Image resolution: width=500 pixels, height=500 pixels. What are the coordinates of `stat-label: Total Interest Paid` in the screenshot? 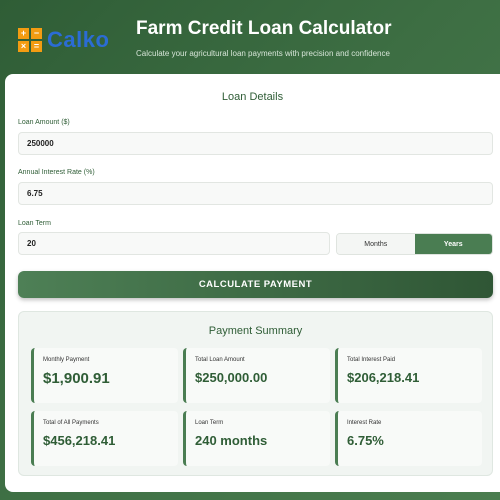 It's located at (371, 360).